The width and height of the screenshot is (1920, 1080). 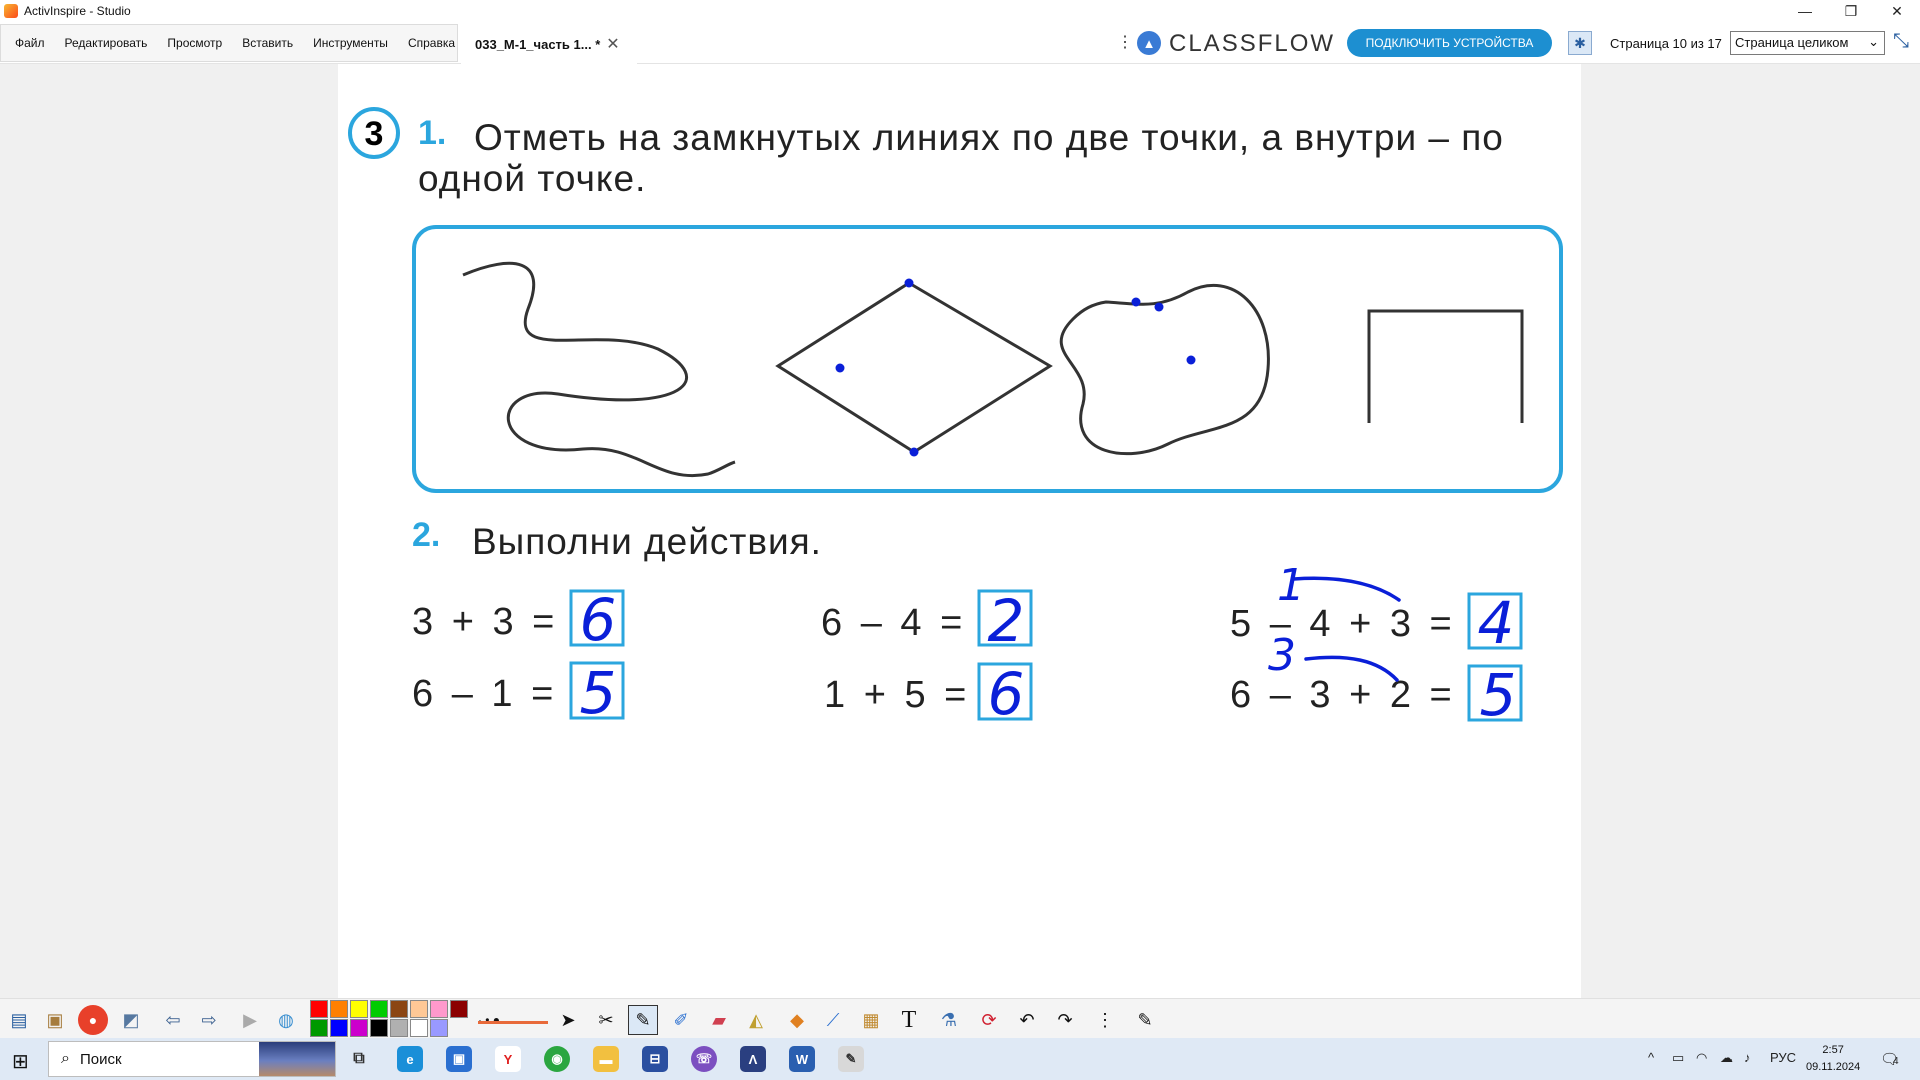 I want to click on menu-edit: Редактировать, so click(x=106, y=43).